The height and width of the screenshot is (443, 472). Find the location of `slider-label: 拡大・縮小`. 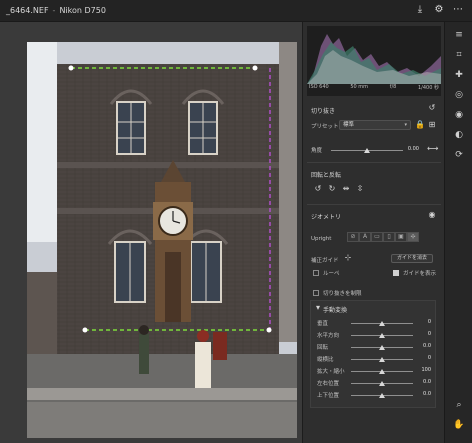

slider-label: 拡大・縮小 is located at coordinates (331, 372).